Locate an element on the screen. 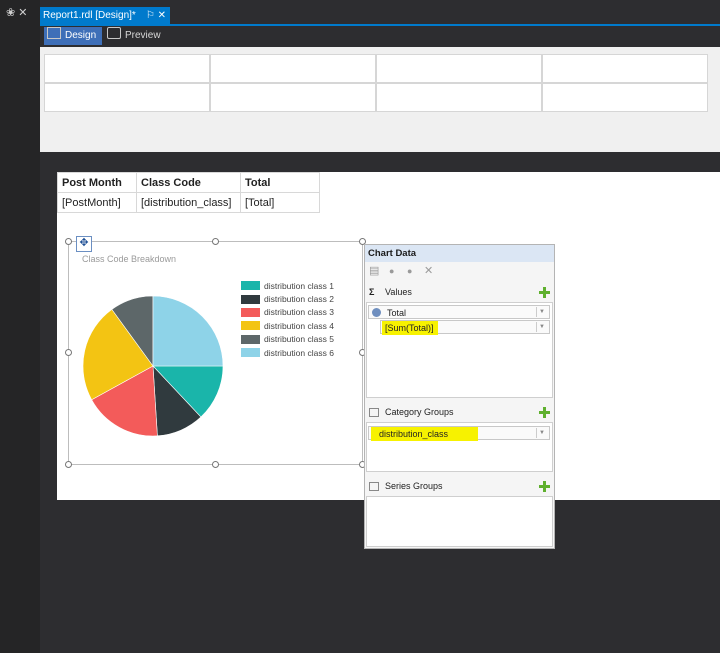 Image resolution: width=720 pixels, height=653 pixels. move-down-icon: ● is located at coordinates (409, 271).